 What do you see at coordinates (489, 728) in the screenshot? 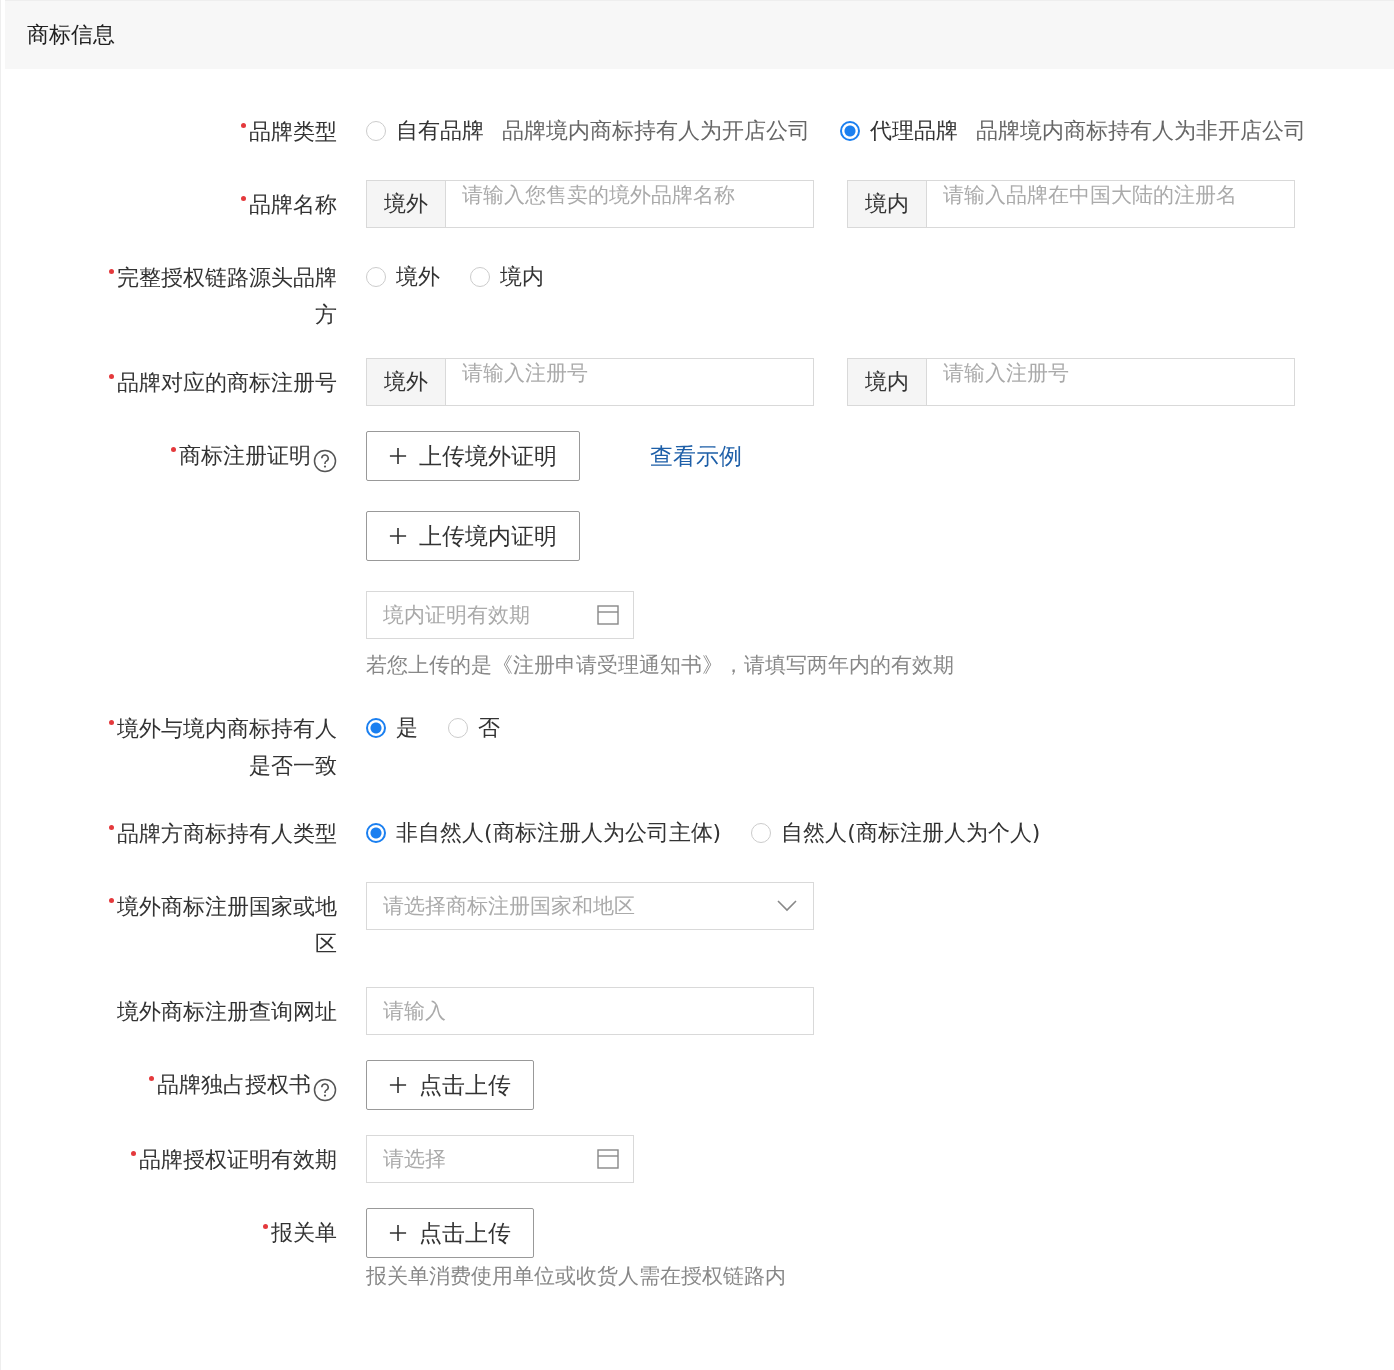
I see `radio-label: 否` at bounding box center [489, 728].